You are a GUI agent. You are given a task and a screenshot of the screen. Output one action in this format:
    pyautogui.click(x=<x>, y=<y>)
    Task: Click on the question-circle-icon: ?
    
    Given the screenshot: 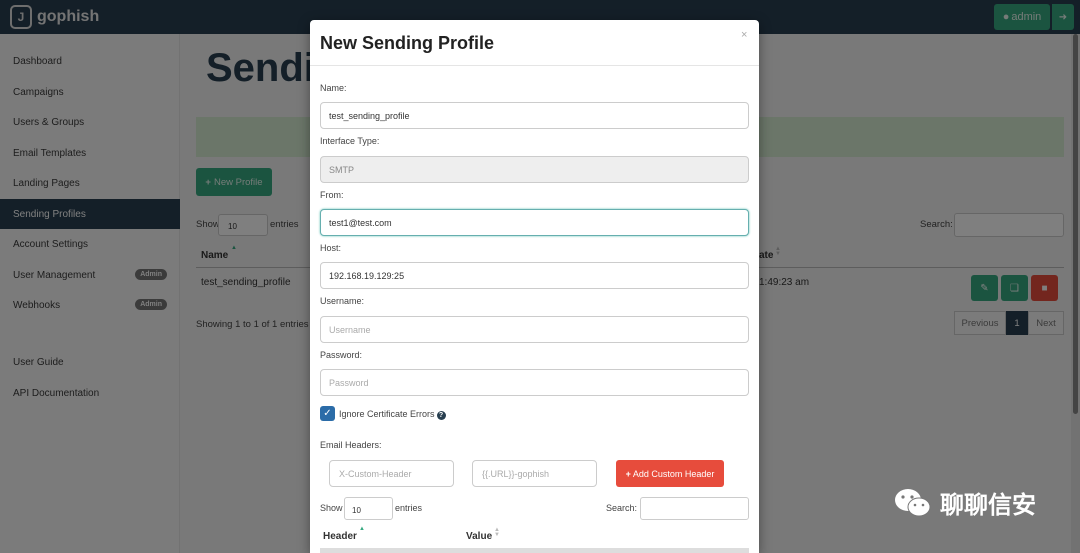 What is the action you would take?
    pyautogui.click(x=441, y=415)
    